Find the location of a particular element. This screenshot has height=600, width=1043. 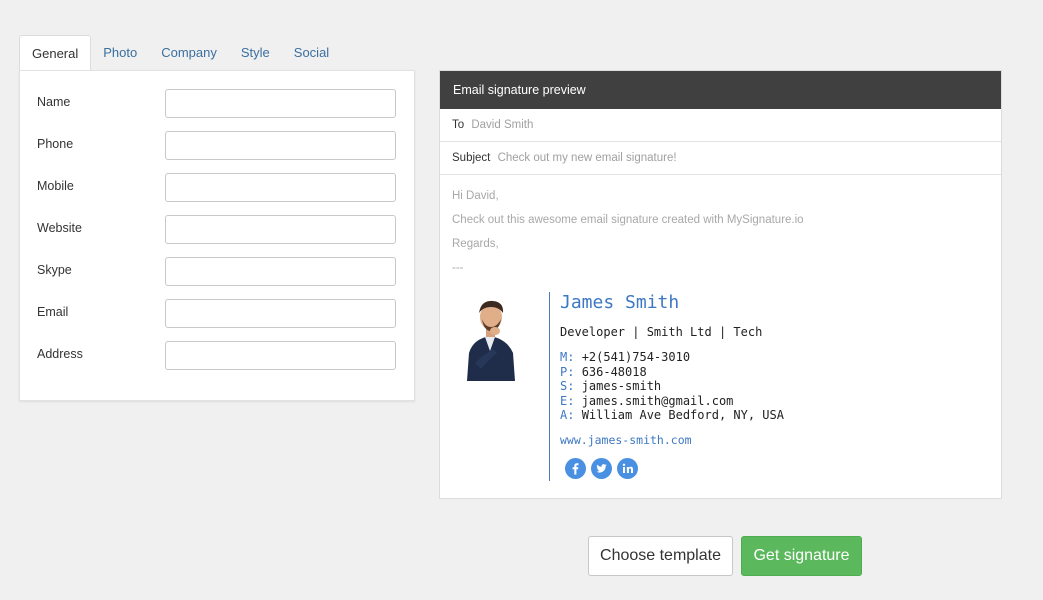

website-label: Website is located at coordinates (59, 228).